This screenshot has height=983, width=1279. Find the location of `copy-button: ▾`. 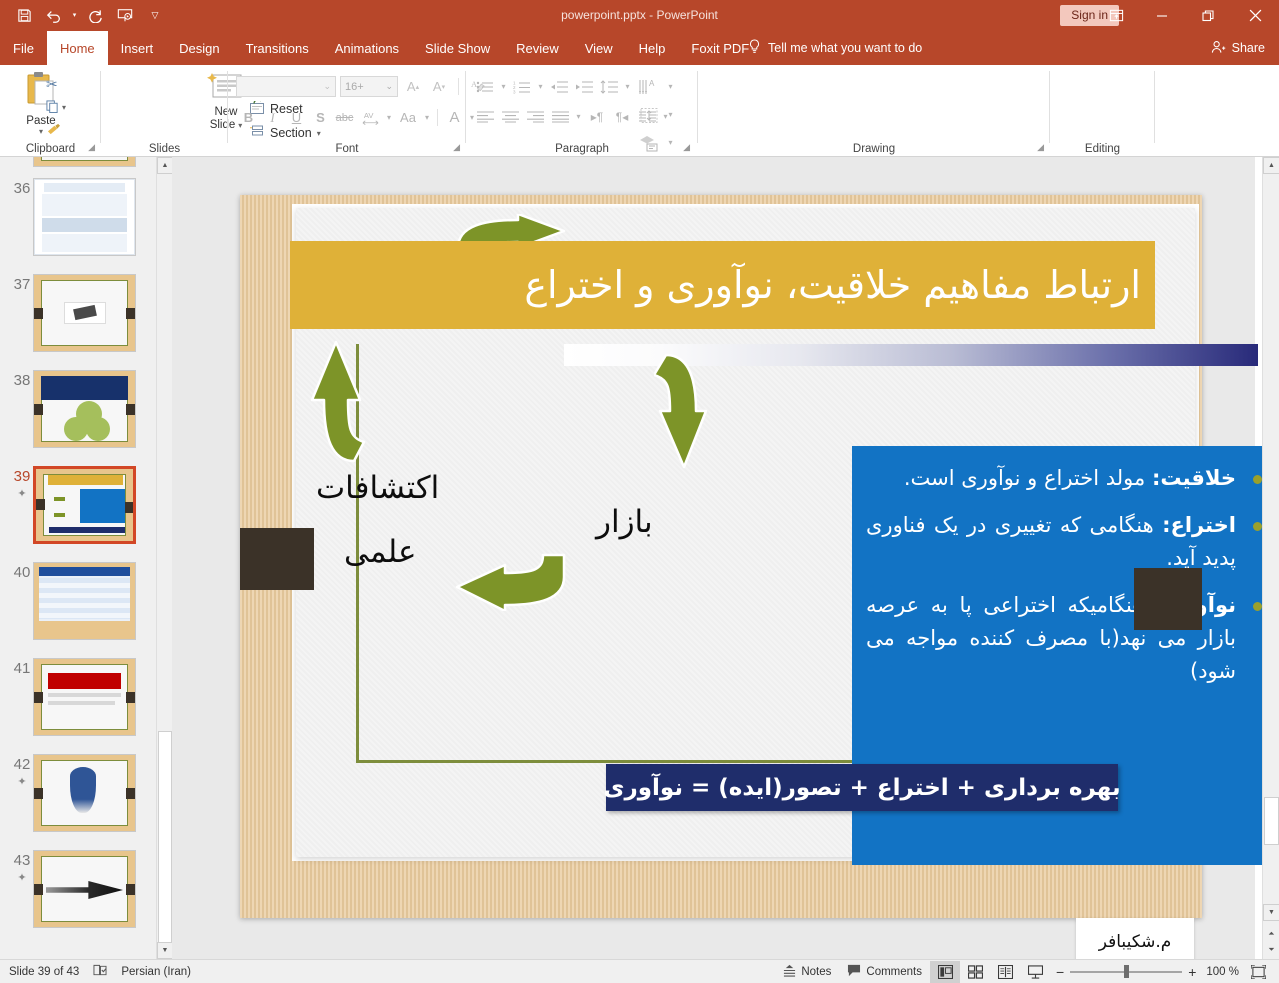

copy-button: ▾ is located at coordinates (66, 107).